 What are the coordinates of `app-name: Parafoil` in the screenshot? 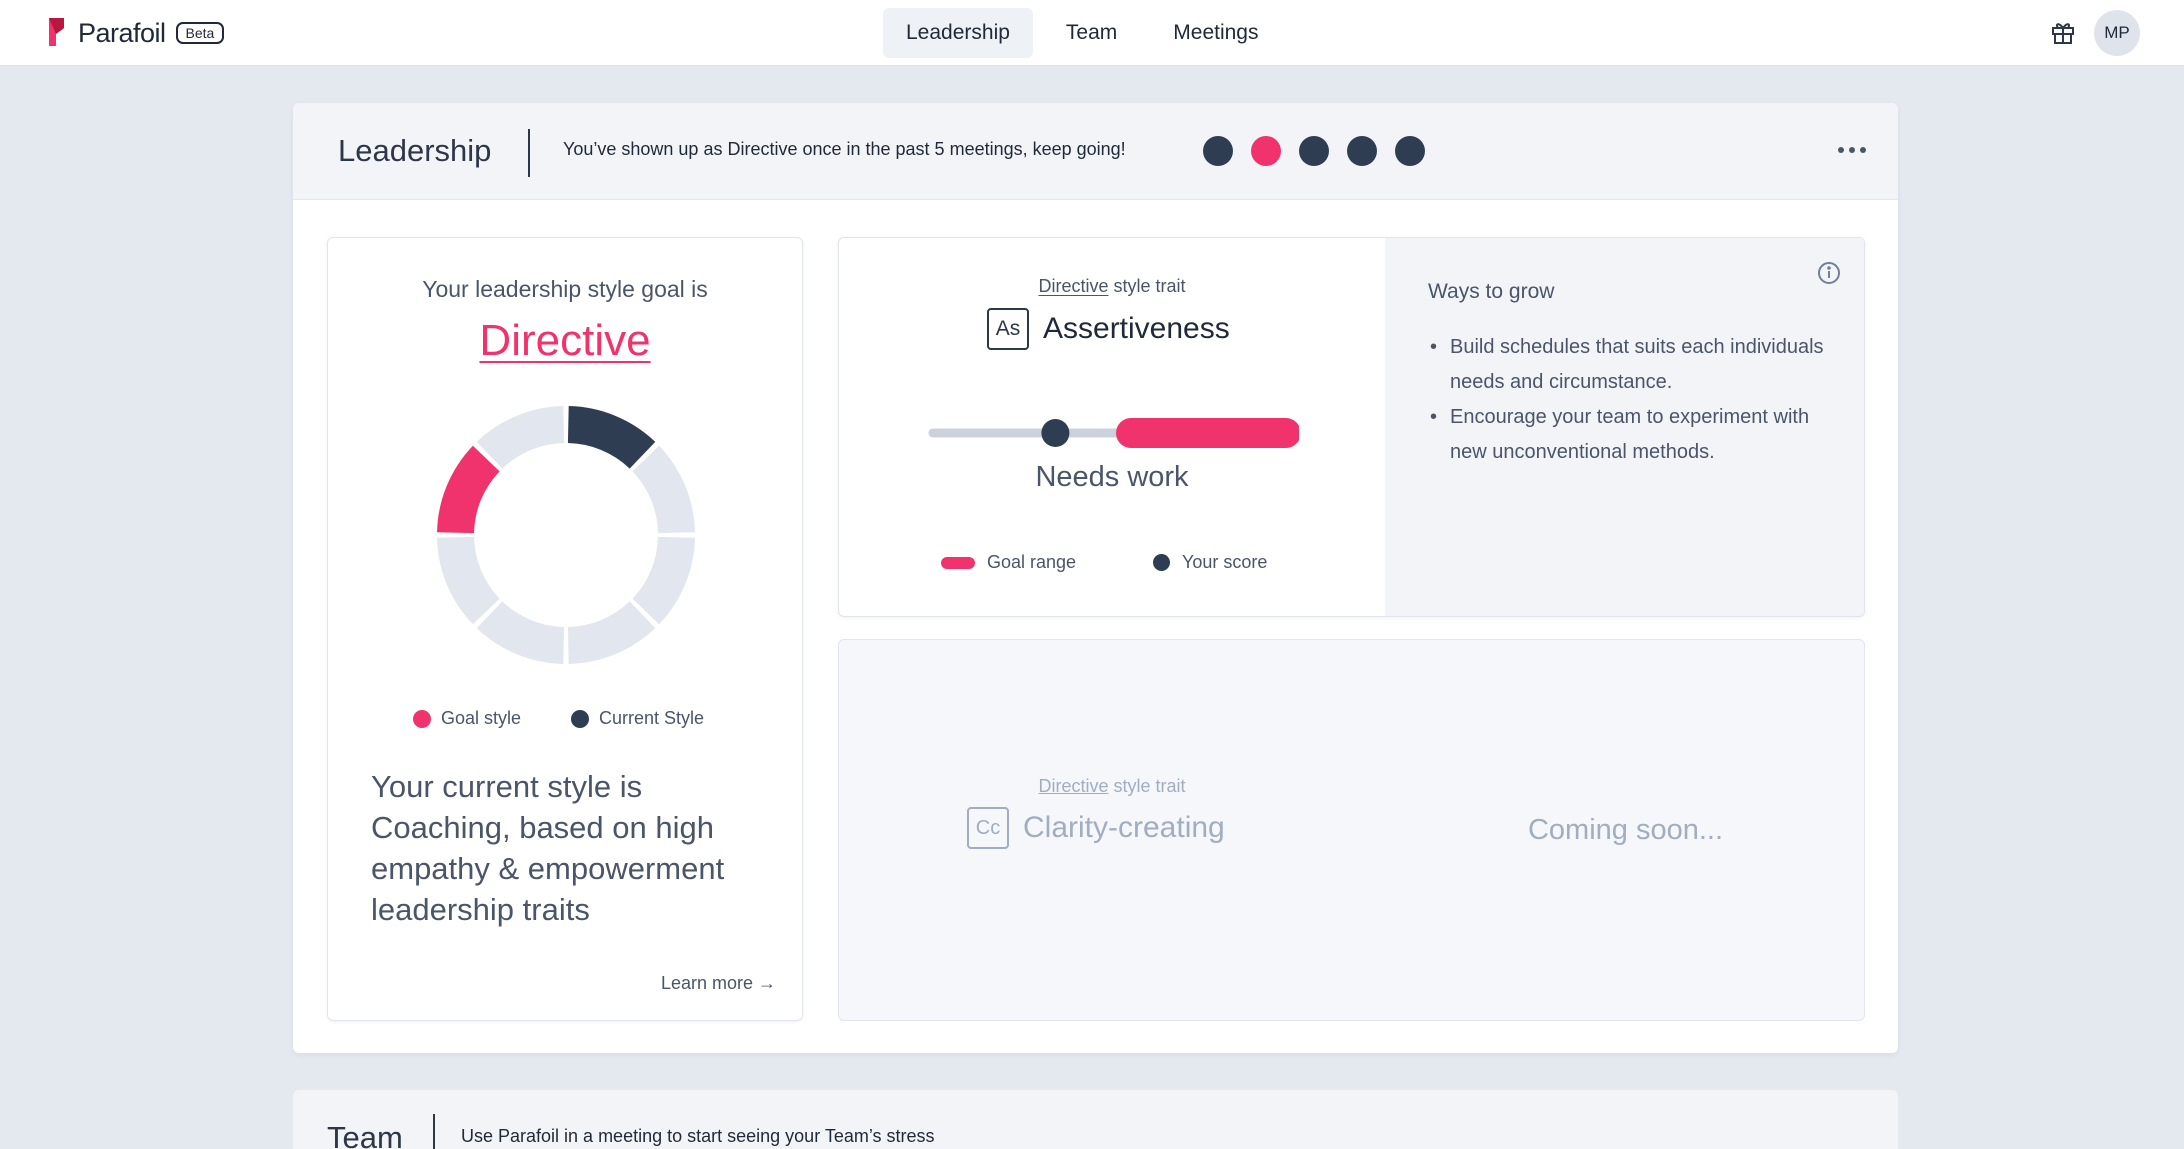 It's located at (122, 32).